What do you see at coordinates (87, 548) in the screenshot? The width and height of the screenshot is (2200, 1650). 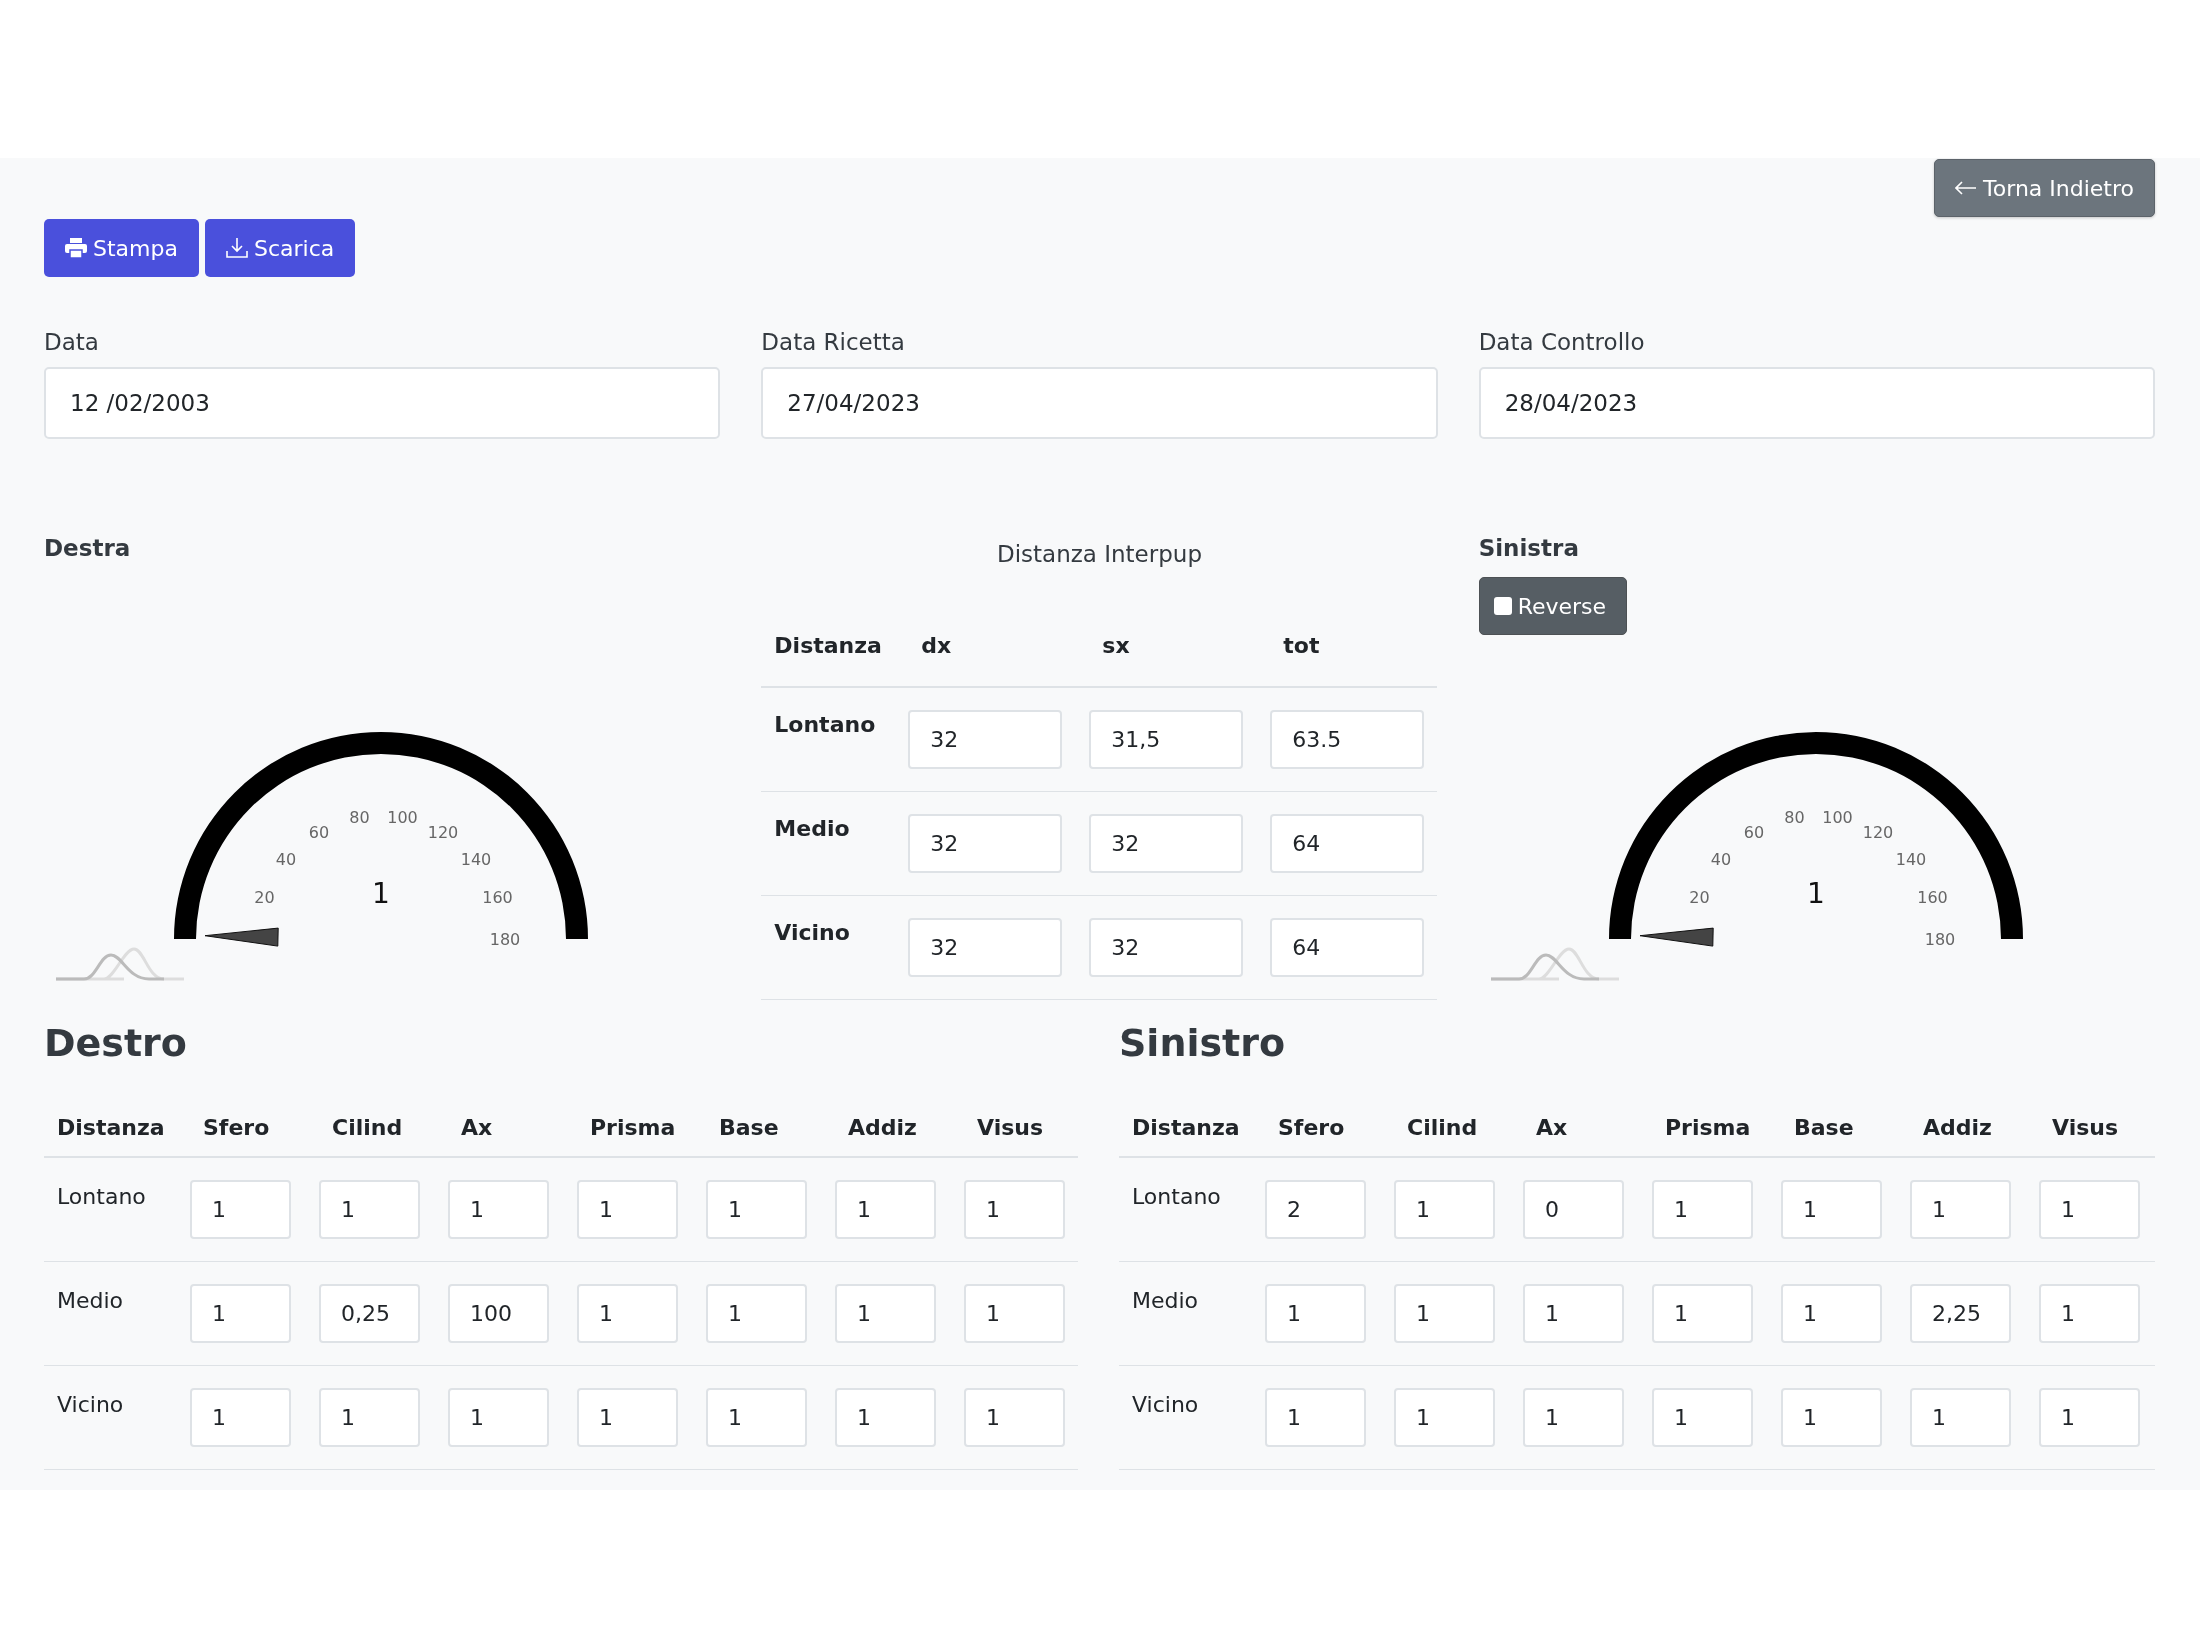 I see `section-title: Destra` at bounding box center [87, 548].